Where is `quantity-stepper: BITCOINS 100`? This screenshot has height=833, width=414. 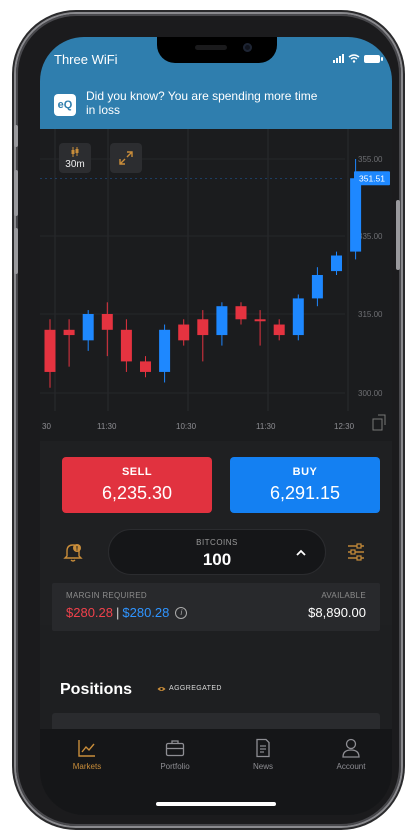 quantity-stepper: BITCOINS 100 is located at coordinates (217, 552).